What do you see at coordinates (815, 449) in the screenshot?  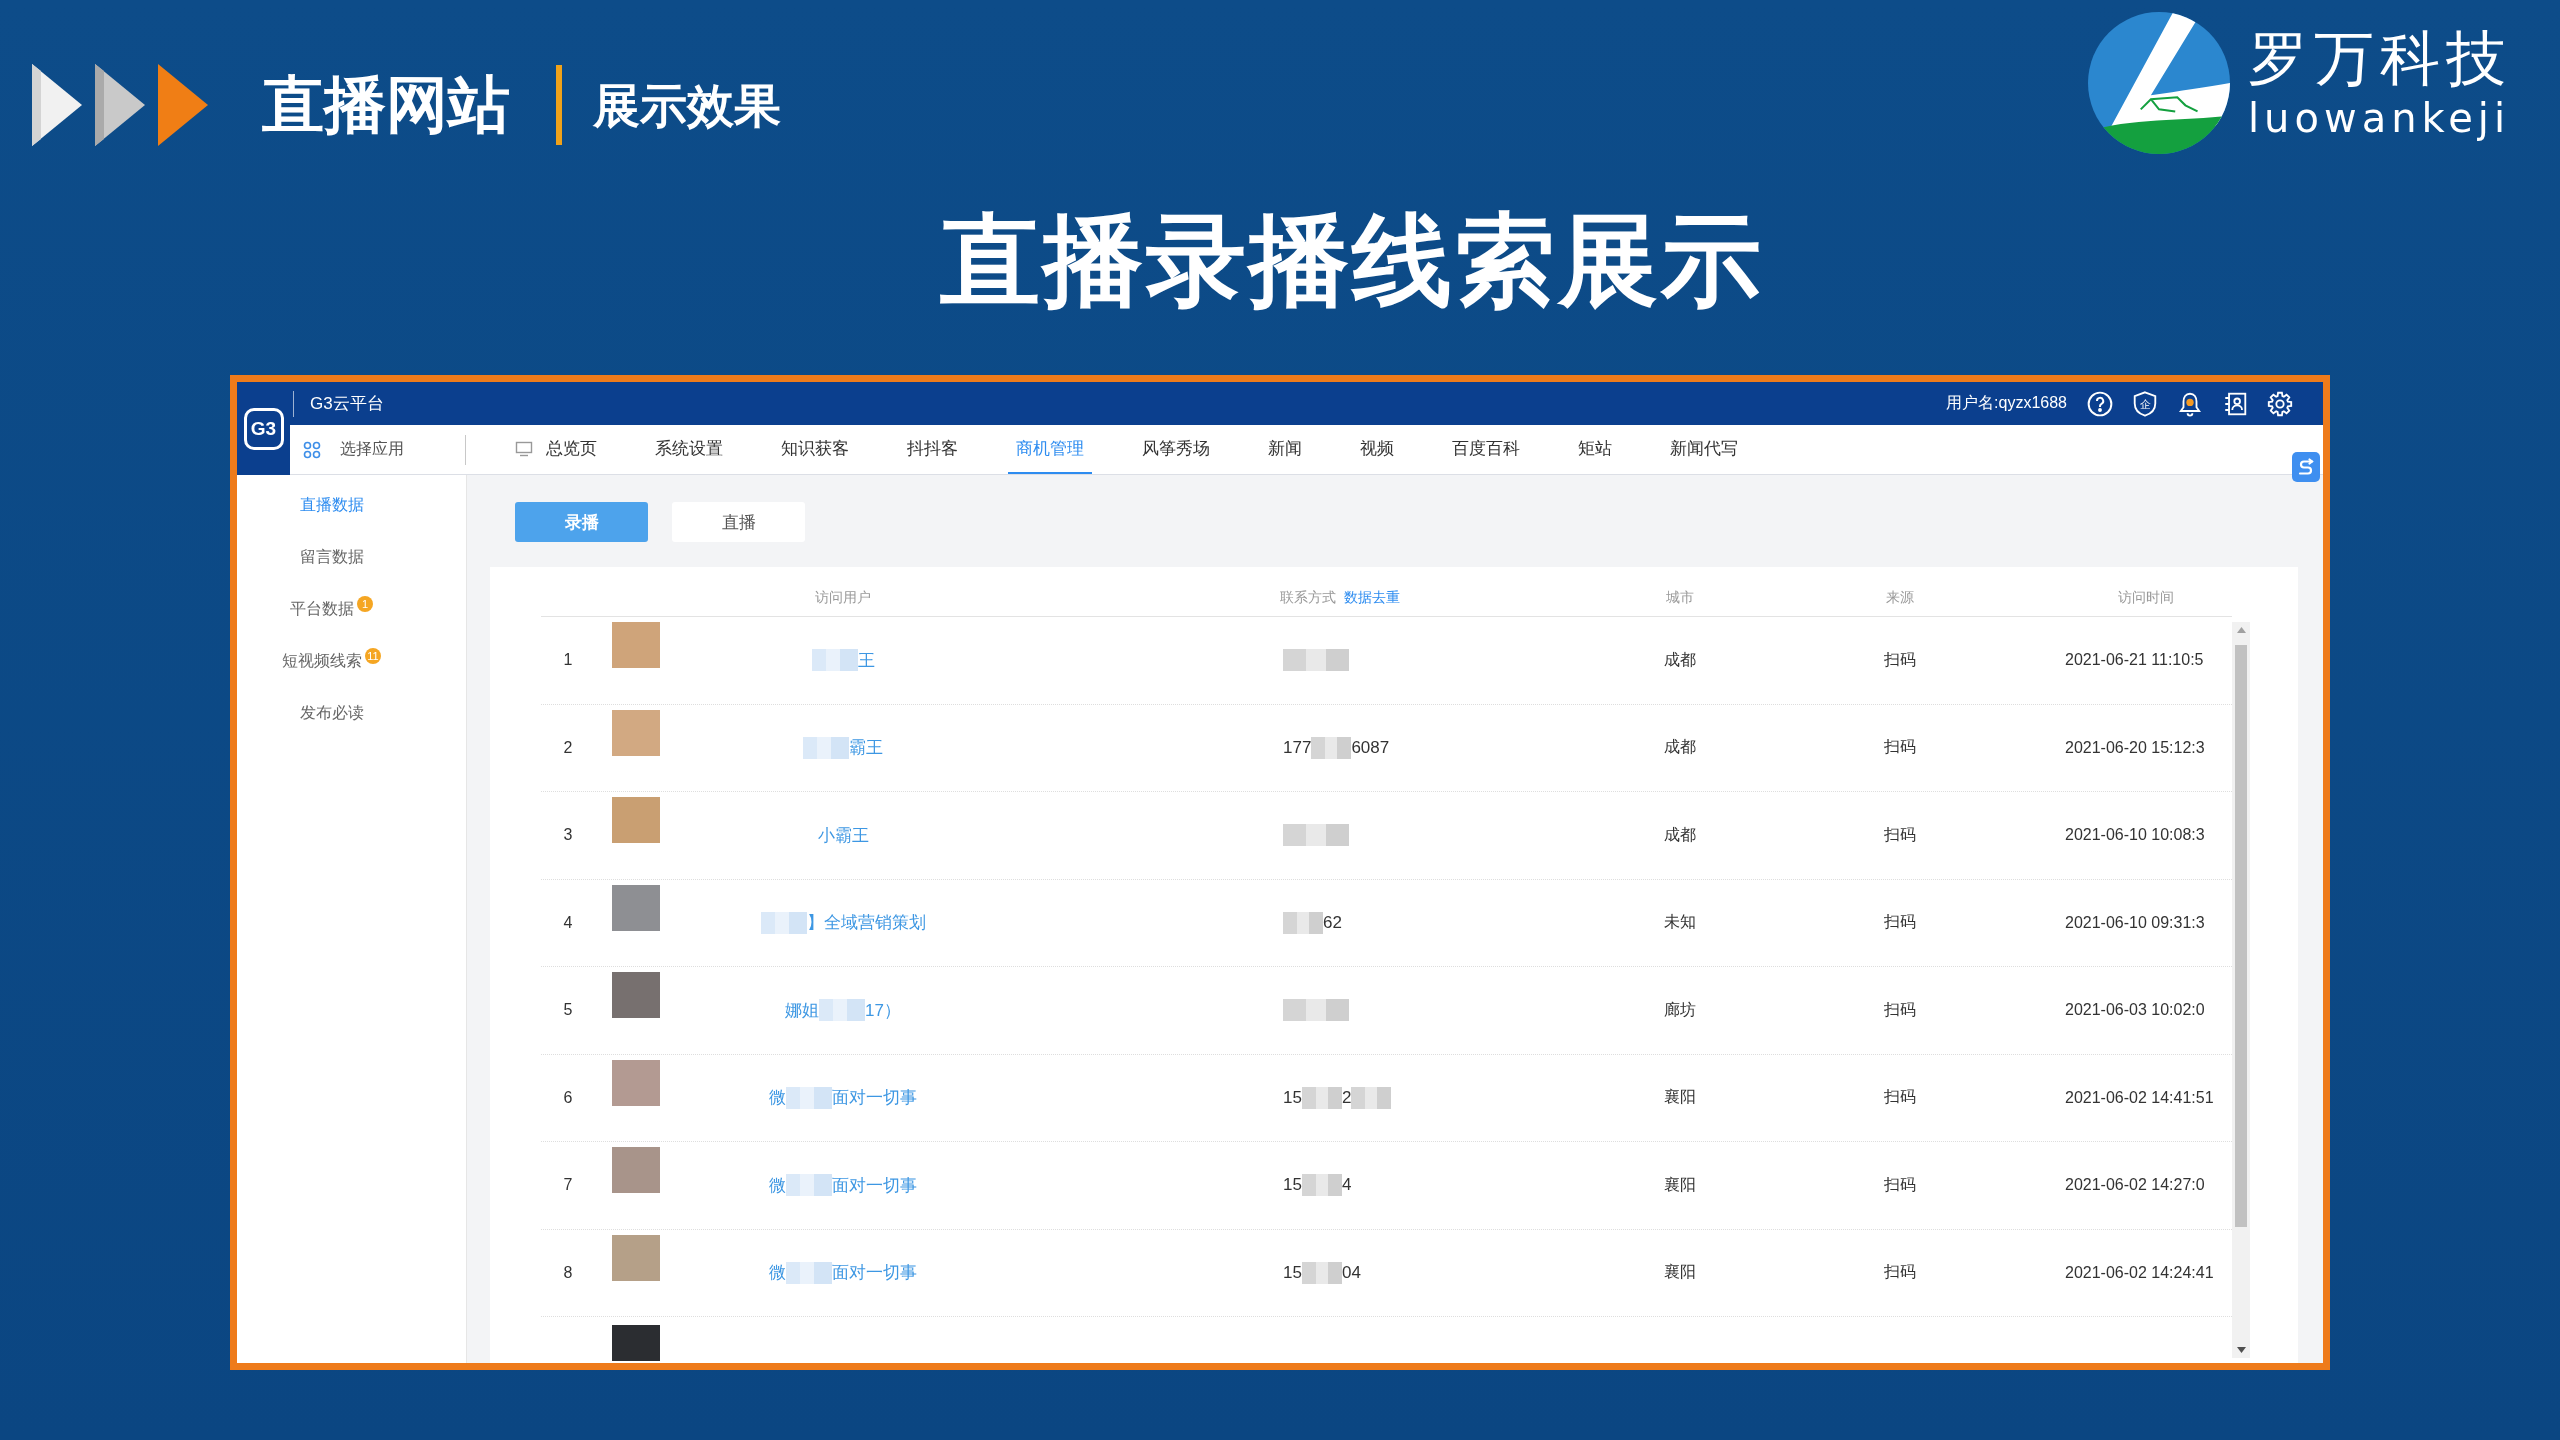 I see `nav-tab: 知识获客` at bounding box center [815, 449].